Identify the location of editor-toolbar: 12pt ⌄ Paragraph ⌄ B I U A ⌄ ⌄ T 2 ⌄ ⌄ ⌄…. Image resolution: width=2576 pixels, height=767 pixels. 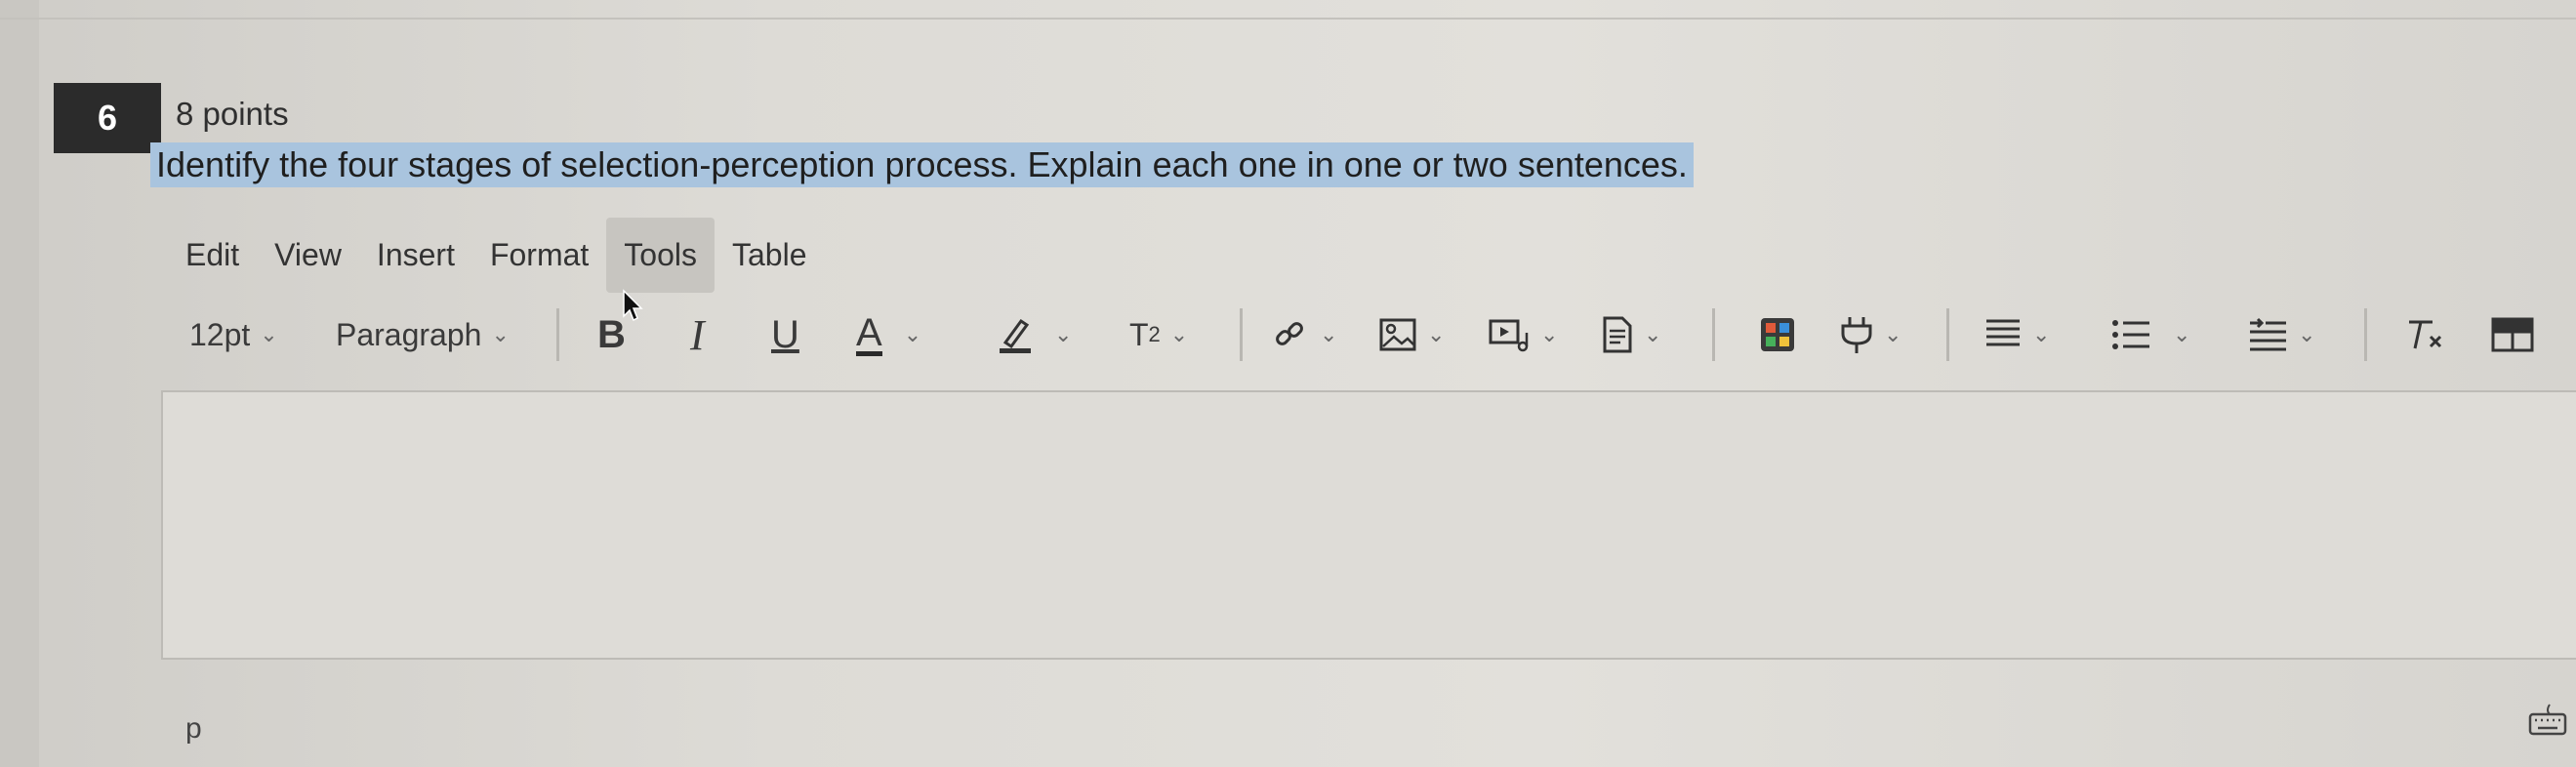
(1372, 334).